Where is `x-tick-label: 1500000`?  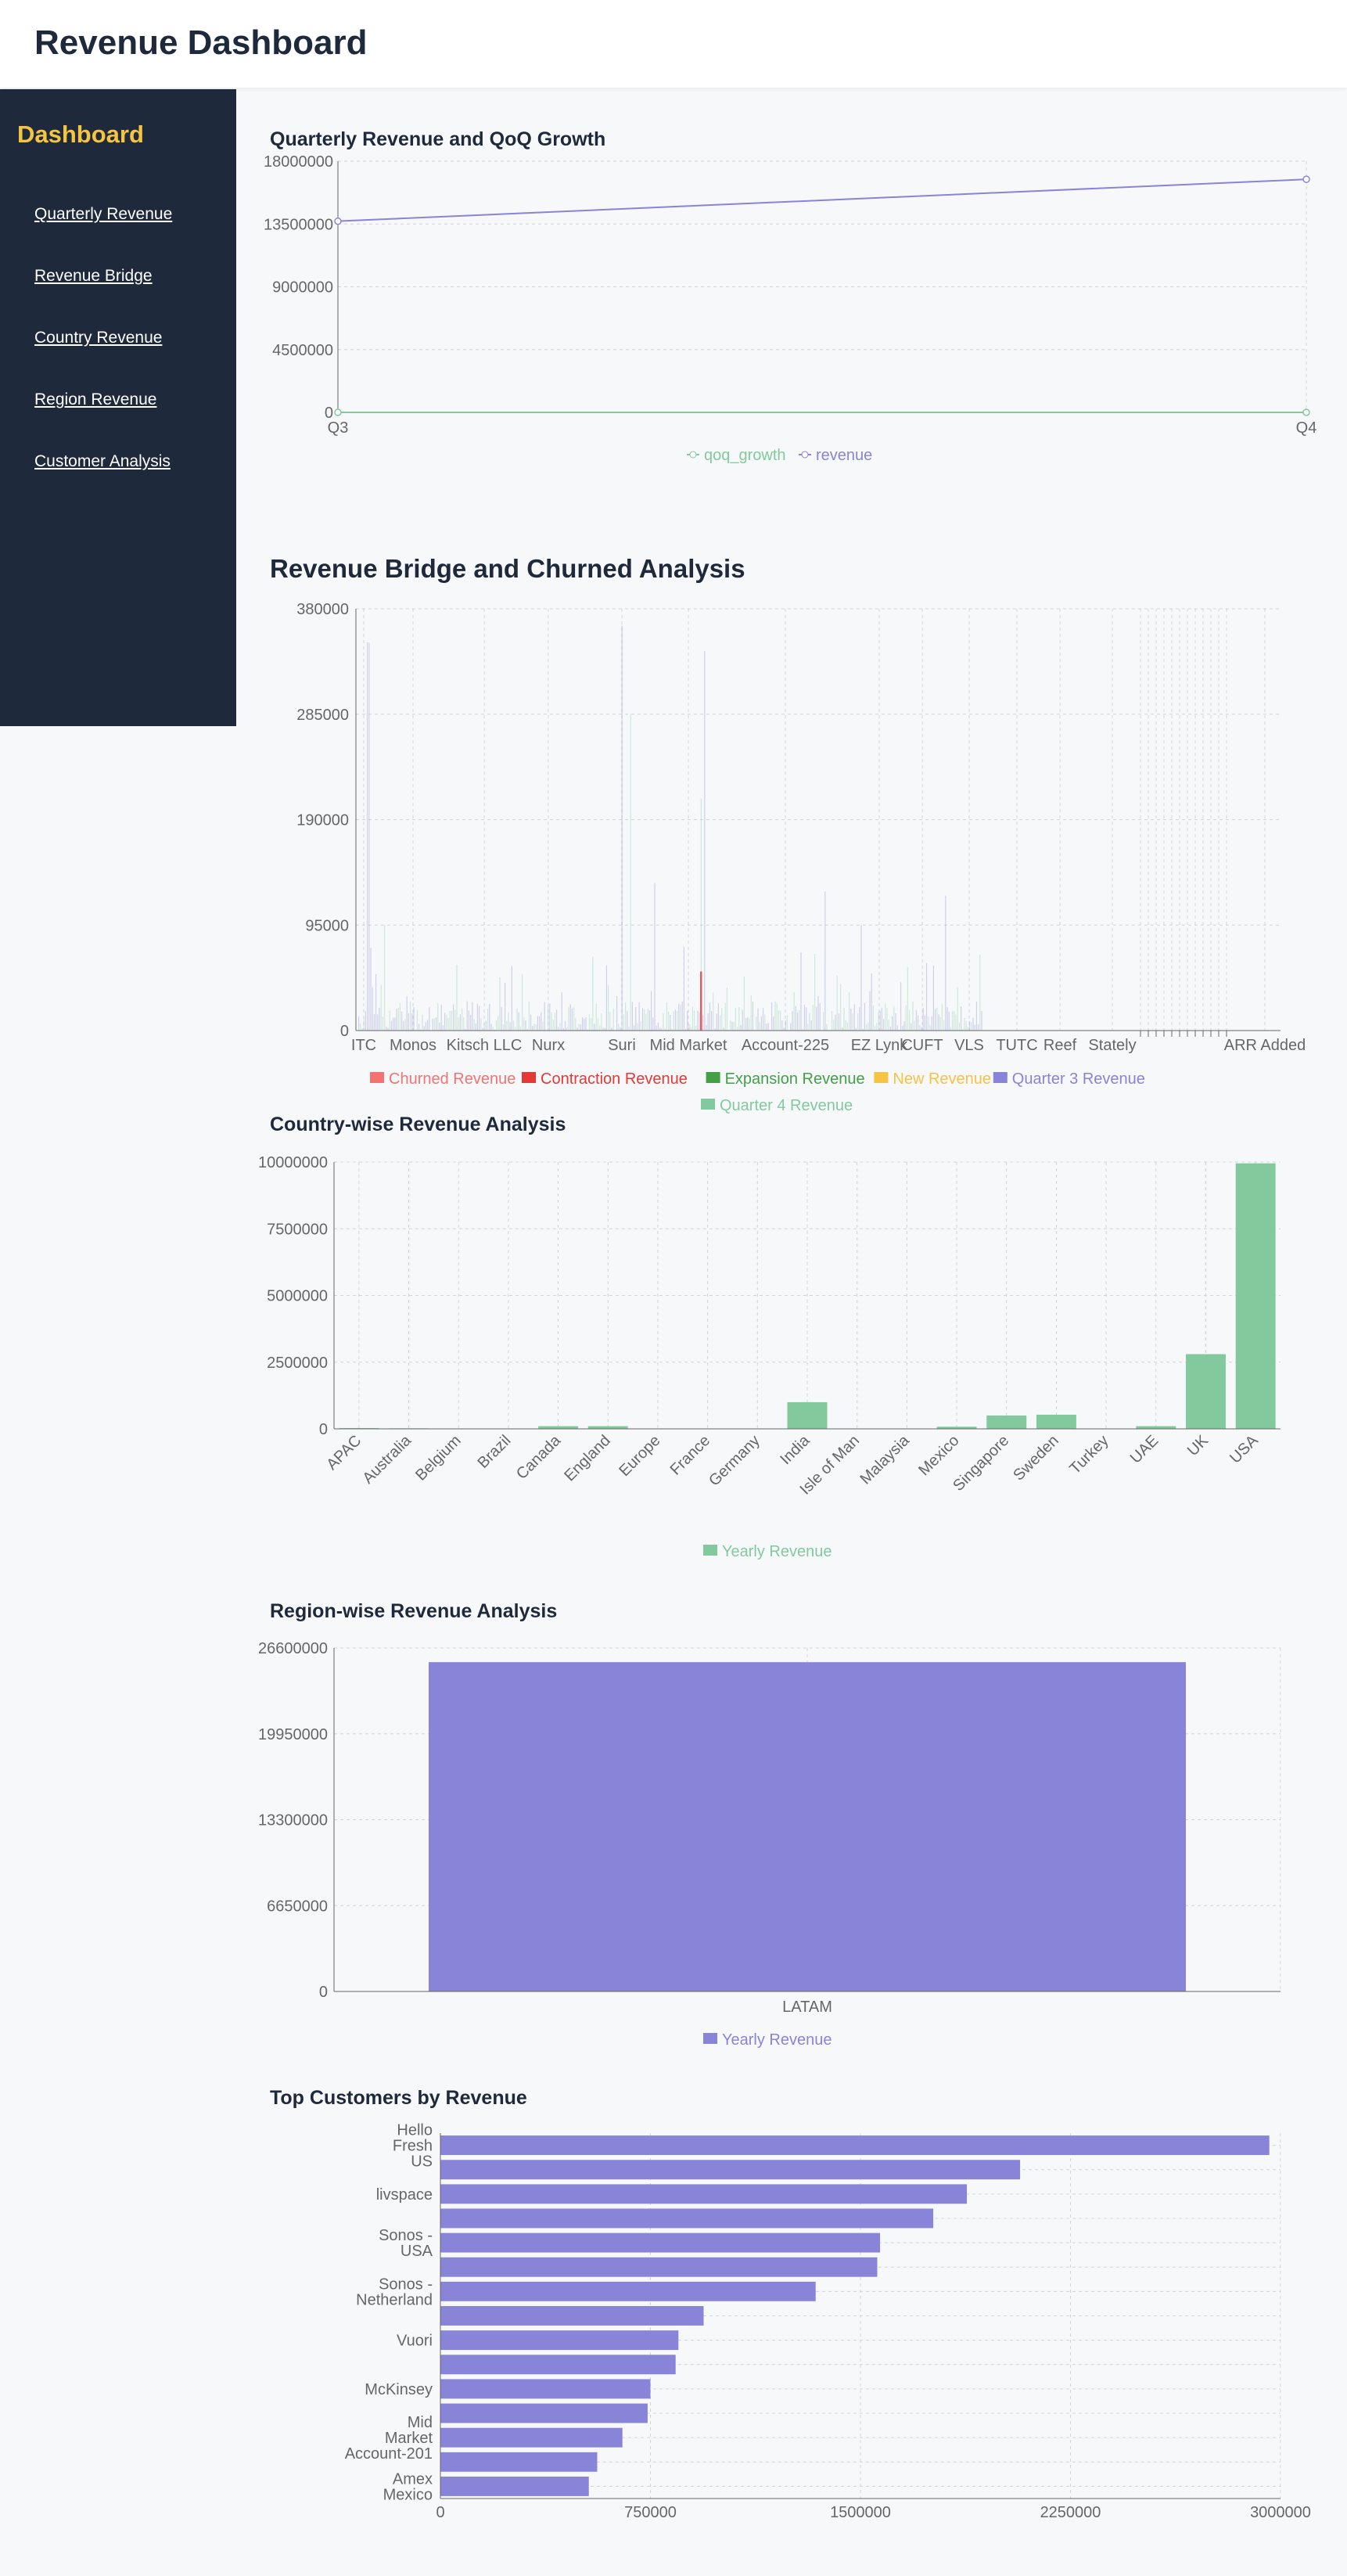
x-tick-label: 1500000 is located at coordinates (860, 2513).